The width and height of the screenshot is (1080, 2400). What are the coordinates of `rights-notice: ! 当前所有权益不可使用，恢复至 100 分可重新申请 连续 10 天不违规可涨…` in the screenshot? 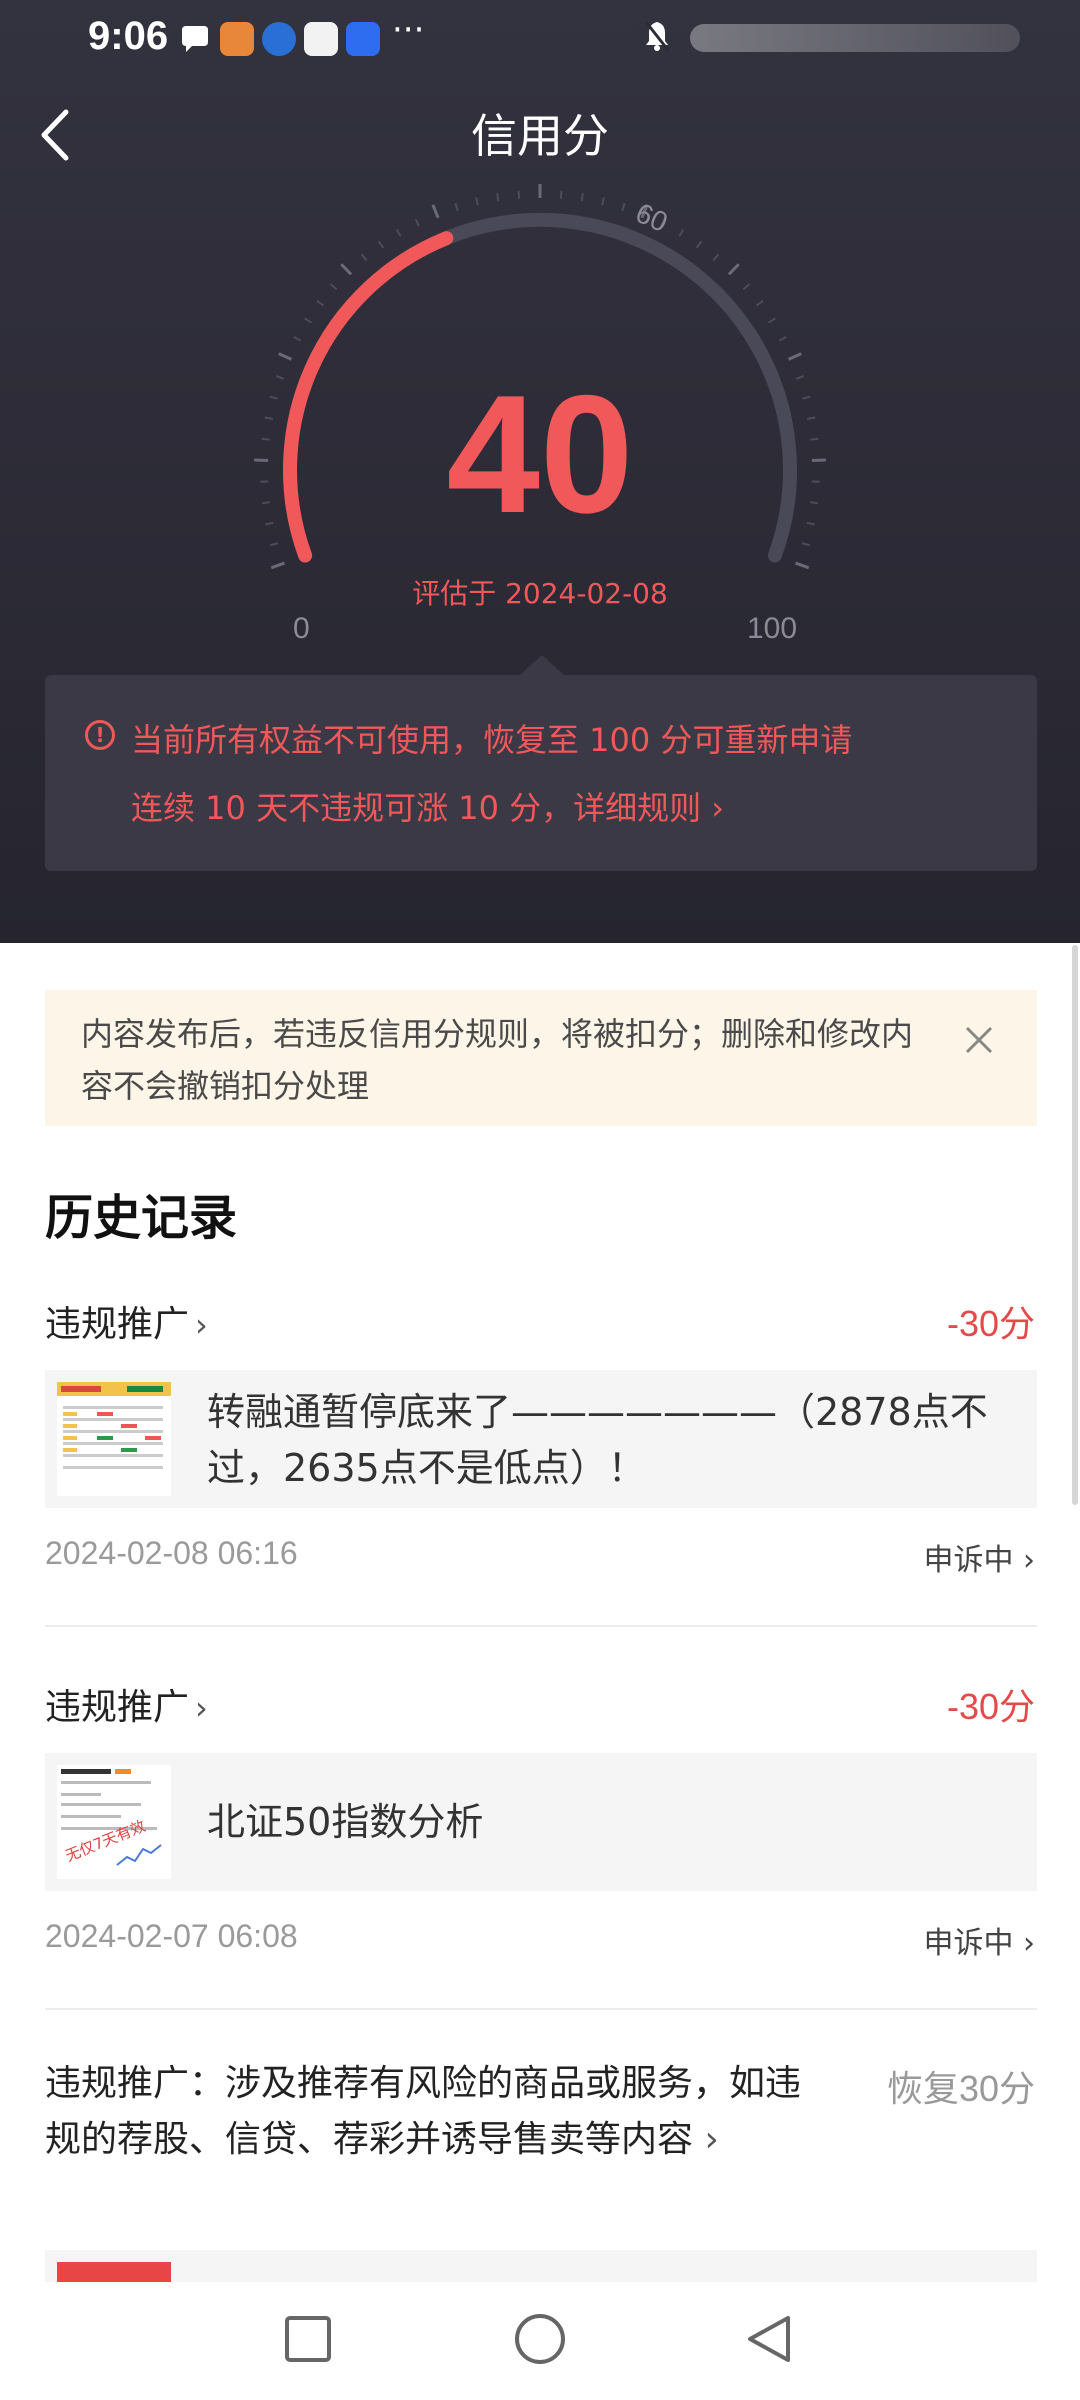 It's located at (541, 773).